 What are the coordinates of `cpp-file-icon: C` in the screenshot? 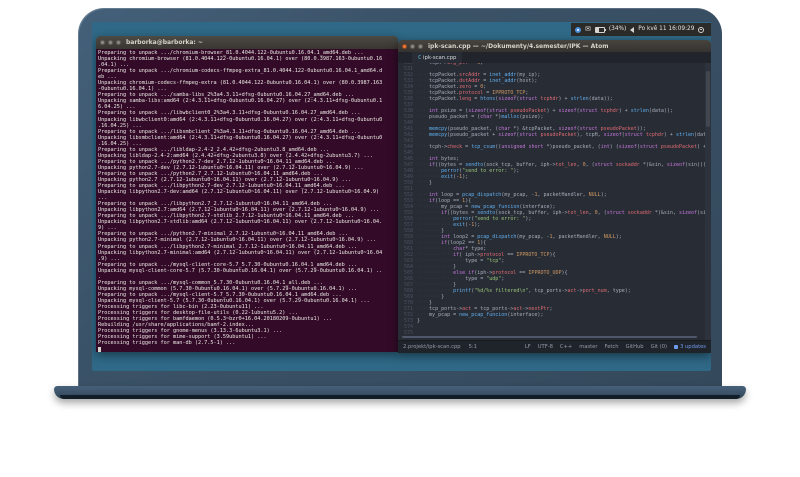 It's located at (420, 57).